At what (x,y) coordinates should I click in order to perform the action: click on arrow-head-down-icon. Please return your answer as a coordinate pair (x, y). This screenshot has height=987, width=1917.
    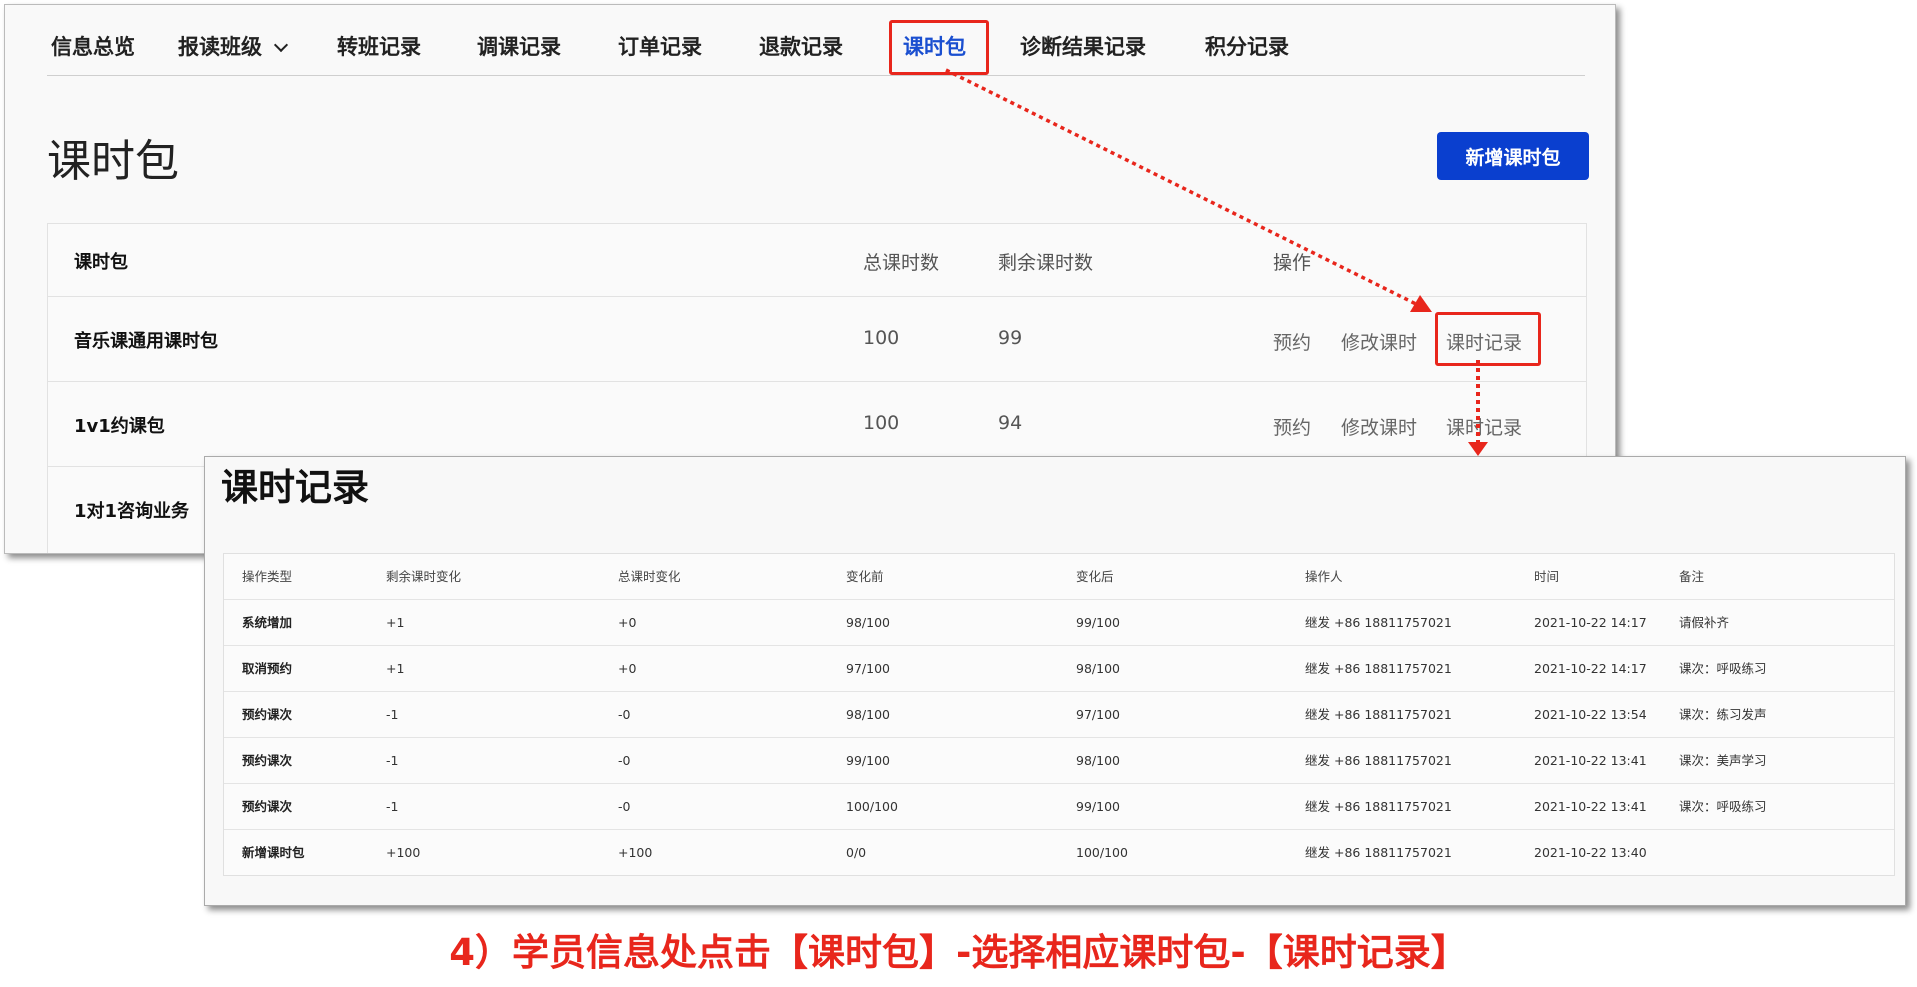
    Looking at the image, I should click on (1478, 449).